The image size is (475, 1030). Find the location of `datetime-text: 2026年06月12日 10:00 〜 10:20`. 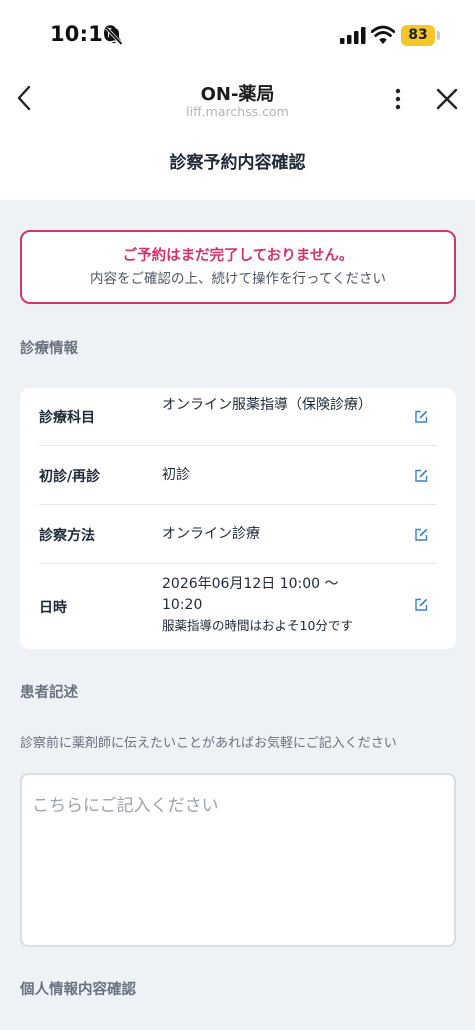

datetime-text: 2026年06月12日 10:00 〜 10:20 is located at coordinates (250, 594).